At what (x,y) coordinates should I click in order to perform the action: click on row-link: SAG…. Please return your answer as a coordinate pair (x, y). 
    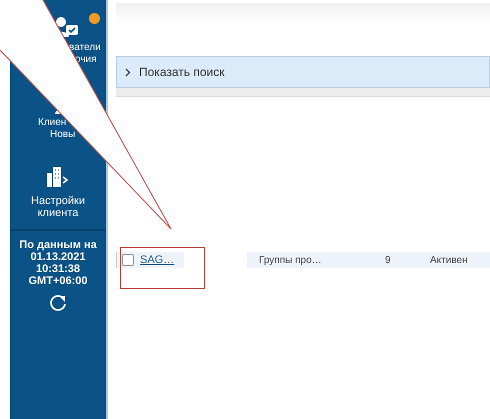
    Looking at the image, I should click on (157, 260).